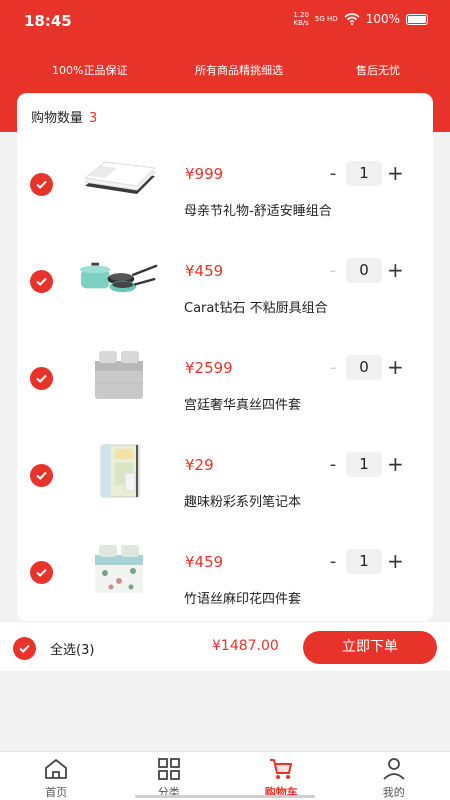 The width and height of the screenshot is (450, 800). I want to click on cart-item: ¥29 趣味粉彩系列笔记本 - 1 +, so click(225, 447).